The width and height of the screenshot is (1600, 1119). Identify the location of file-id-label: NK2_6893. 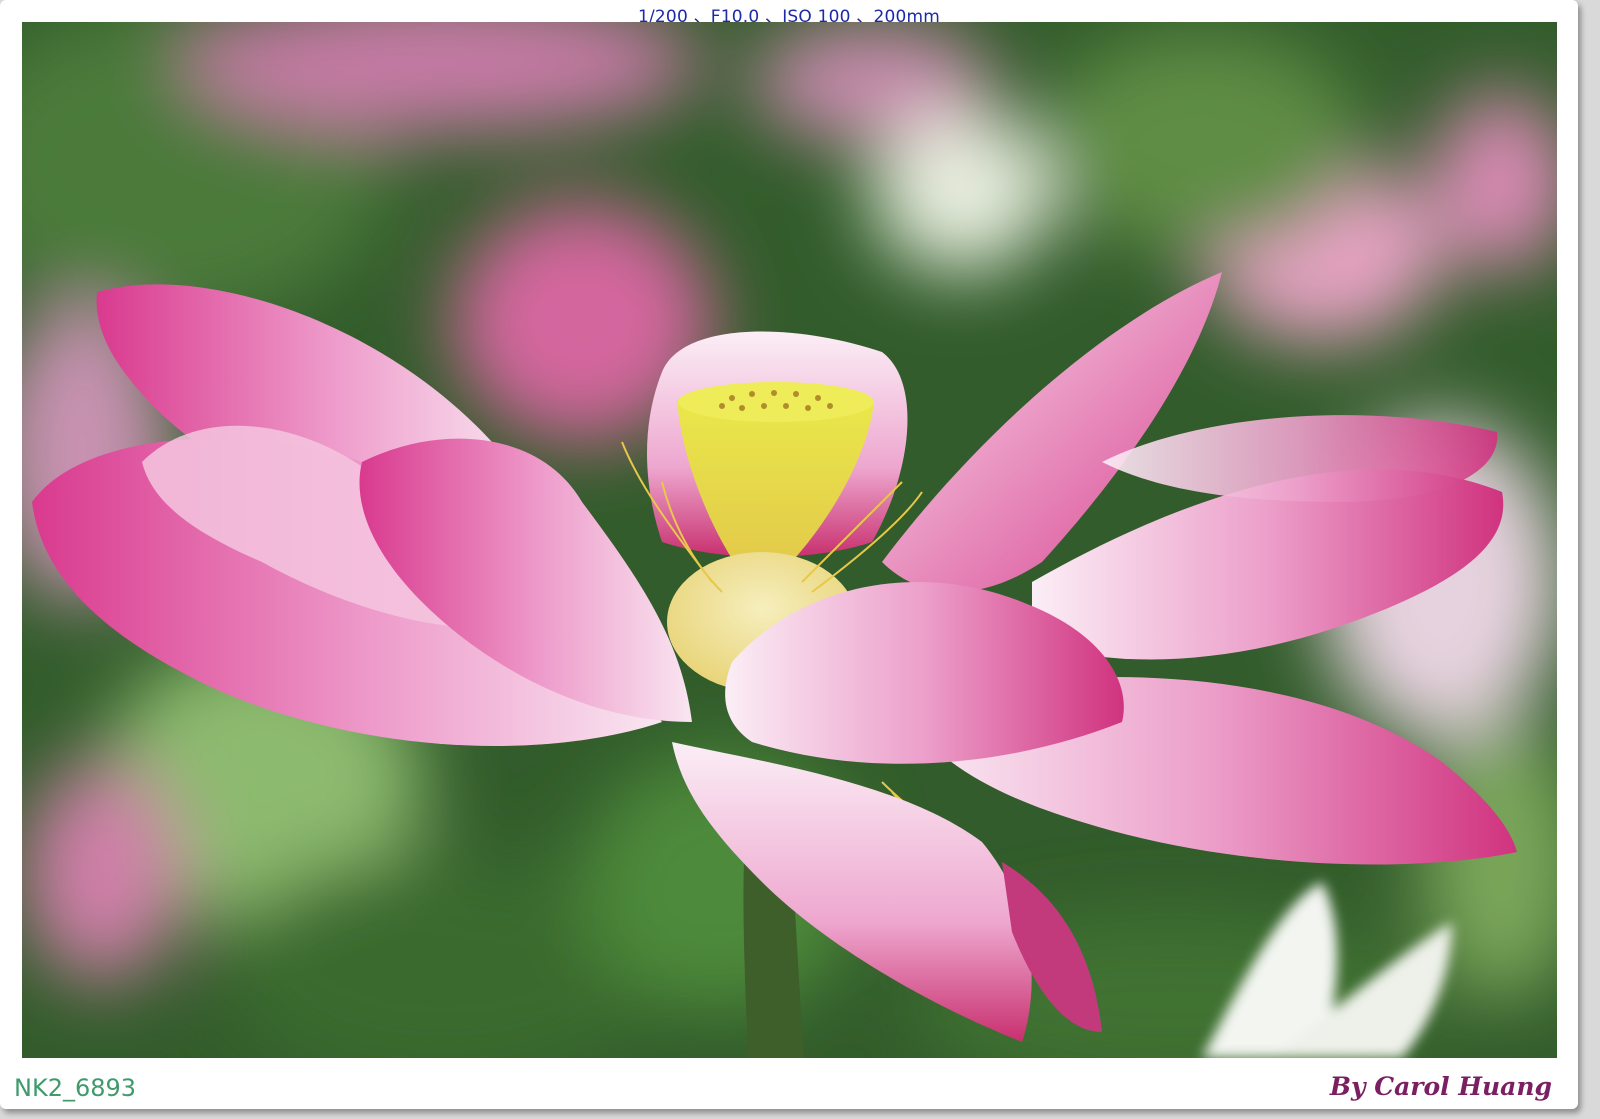
(75, 1088).